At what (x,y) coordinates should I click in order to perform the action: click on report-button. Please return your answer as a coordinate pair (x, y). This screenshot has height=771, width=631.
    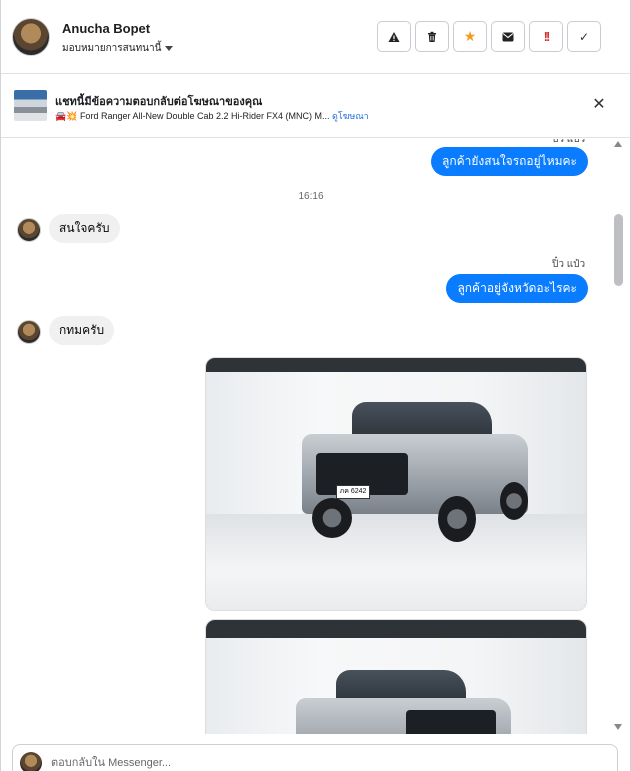
    Looking at the image, I should click on (394, 36).